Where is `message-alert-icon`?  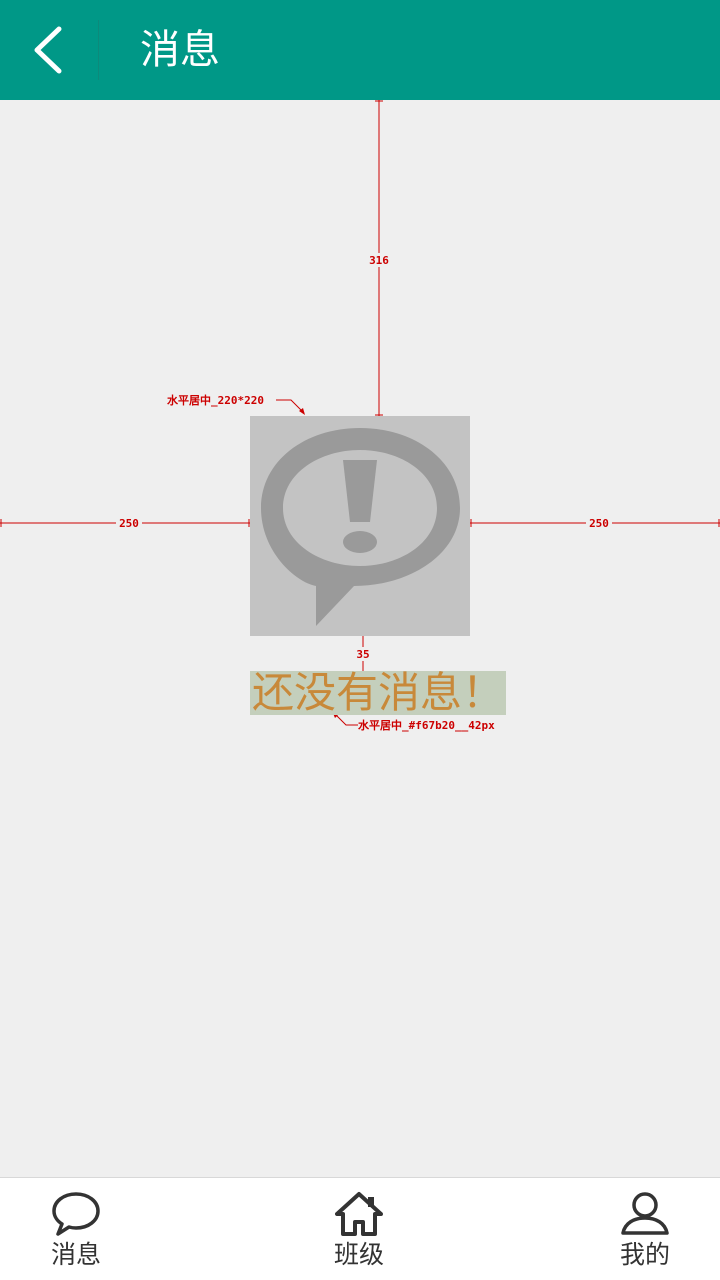
message-alert-icon is located at coordinates (360, 527).